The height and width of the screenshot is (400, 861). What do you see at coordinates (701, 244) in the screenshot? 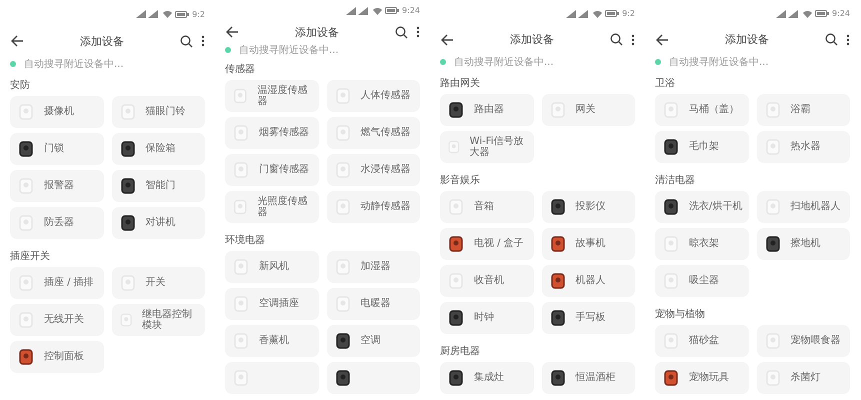
I see `device-card: 晾衣架` at bounding box center [701, 244].